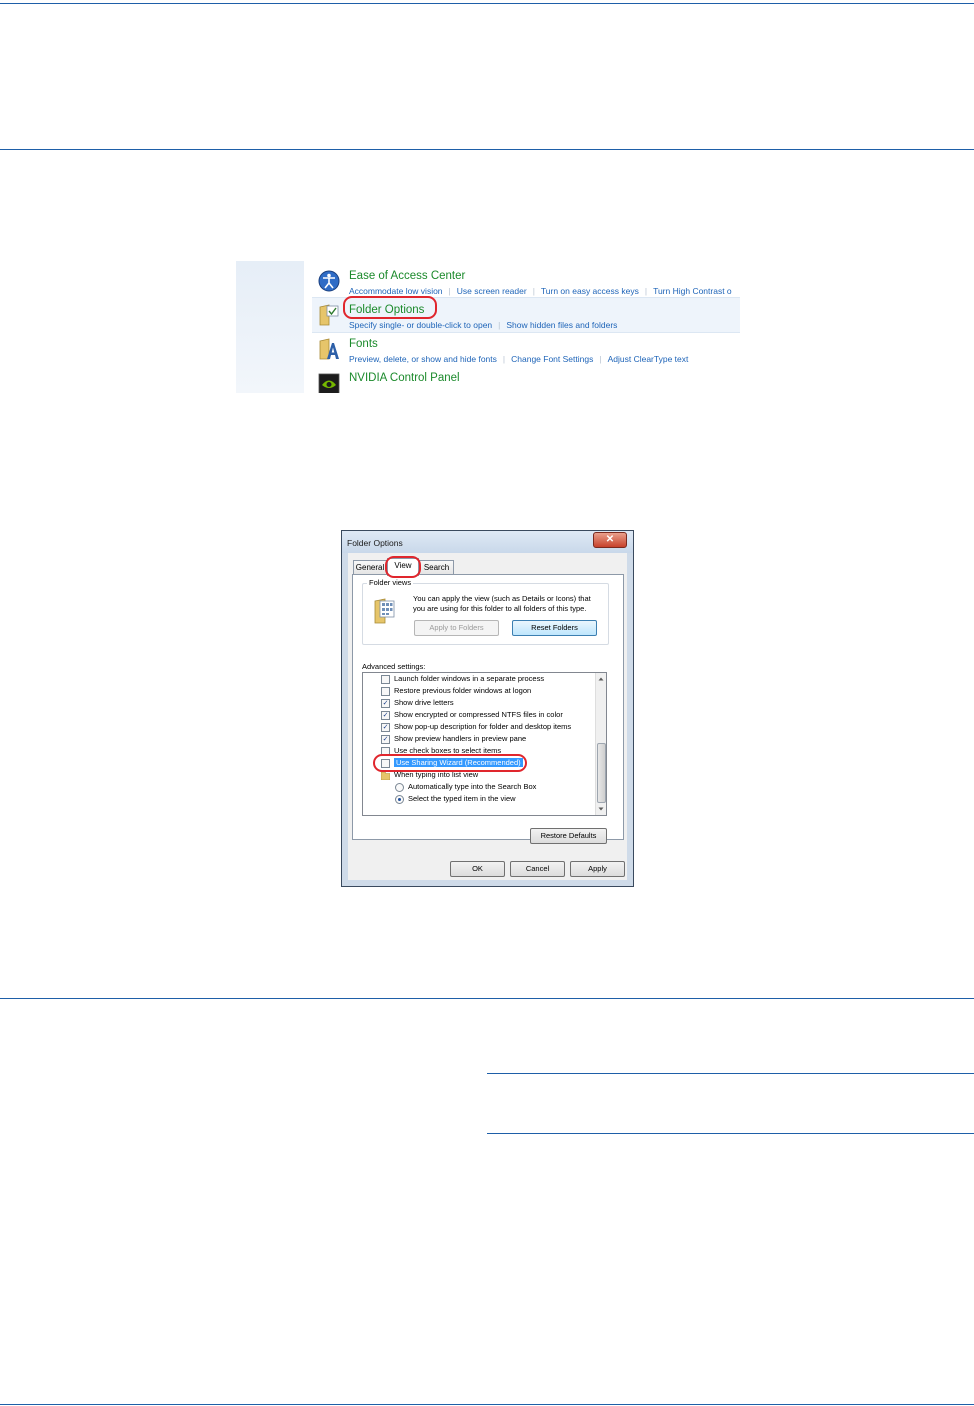 The height and width of the screenshot is (1406, 974). Describe the element at coordinates (537, 869) in the screenshot. I see `cancel-button: Cancel` at that location.